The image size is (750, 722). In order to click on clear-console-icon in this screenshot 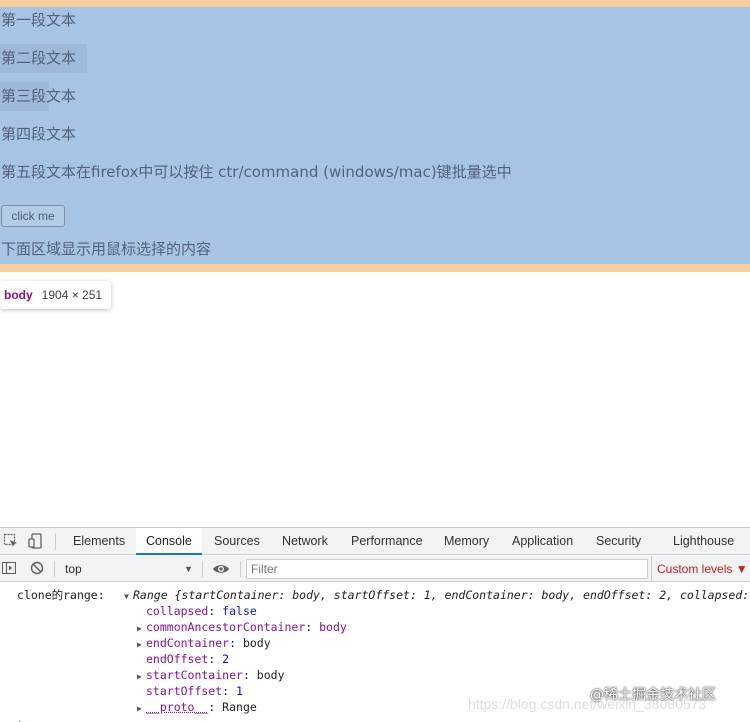, I will do `click(37, 568)`.